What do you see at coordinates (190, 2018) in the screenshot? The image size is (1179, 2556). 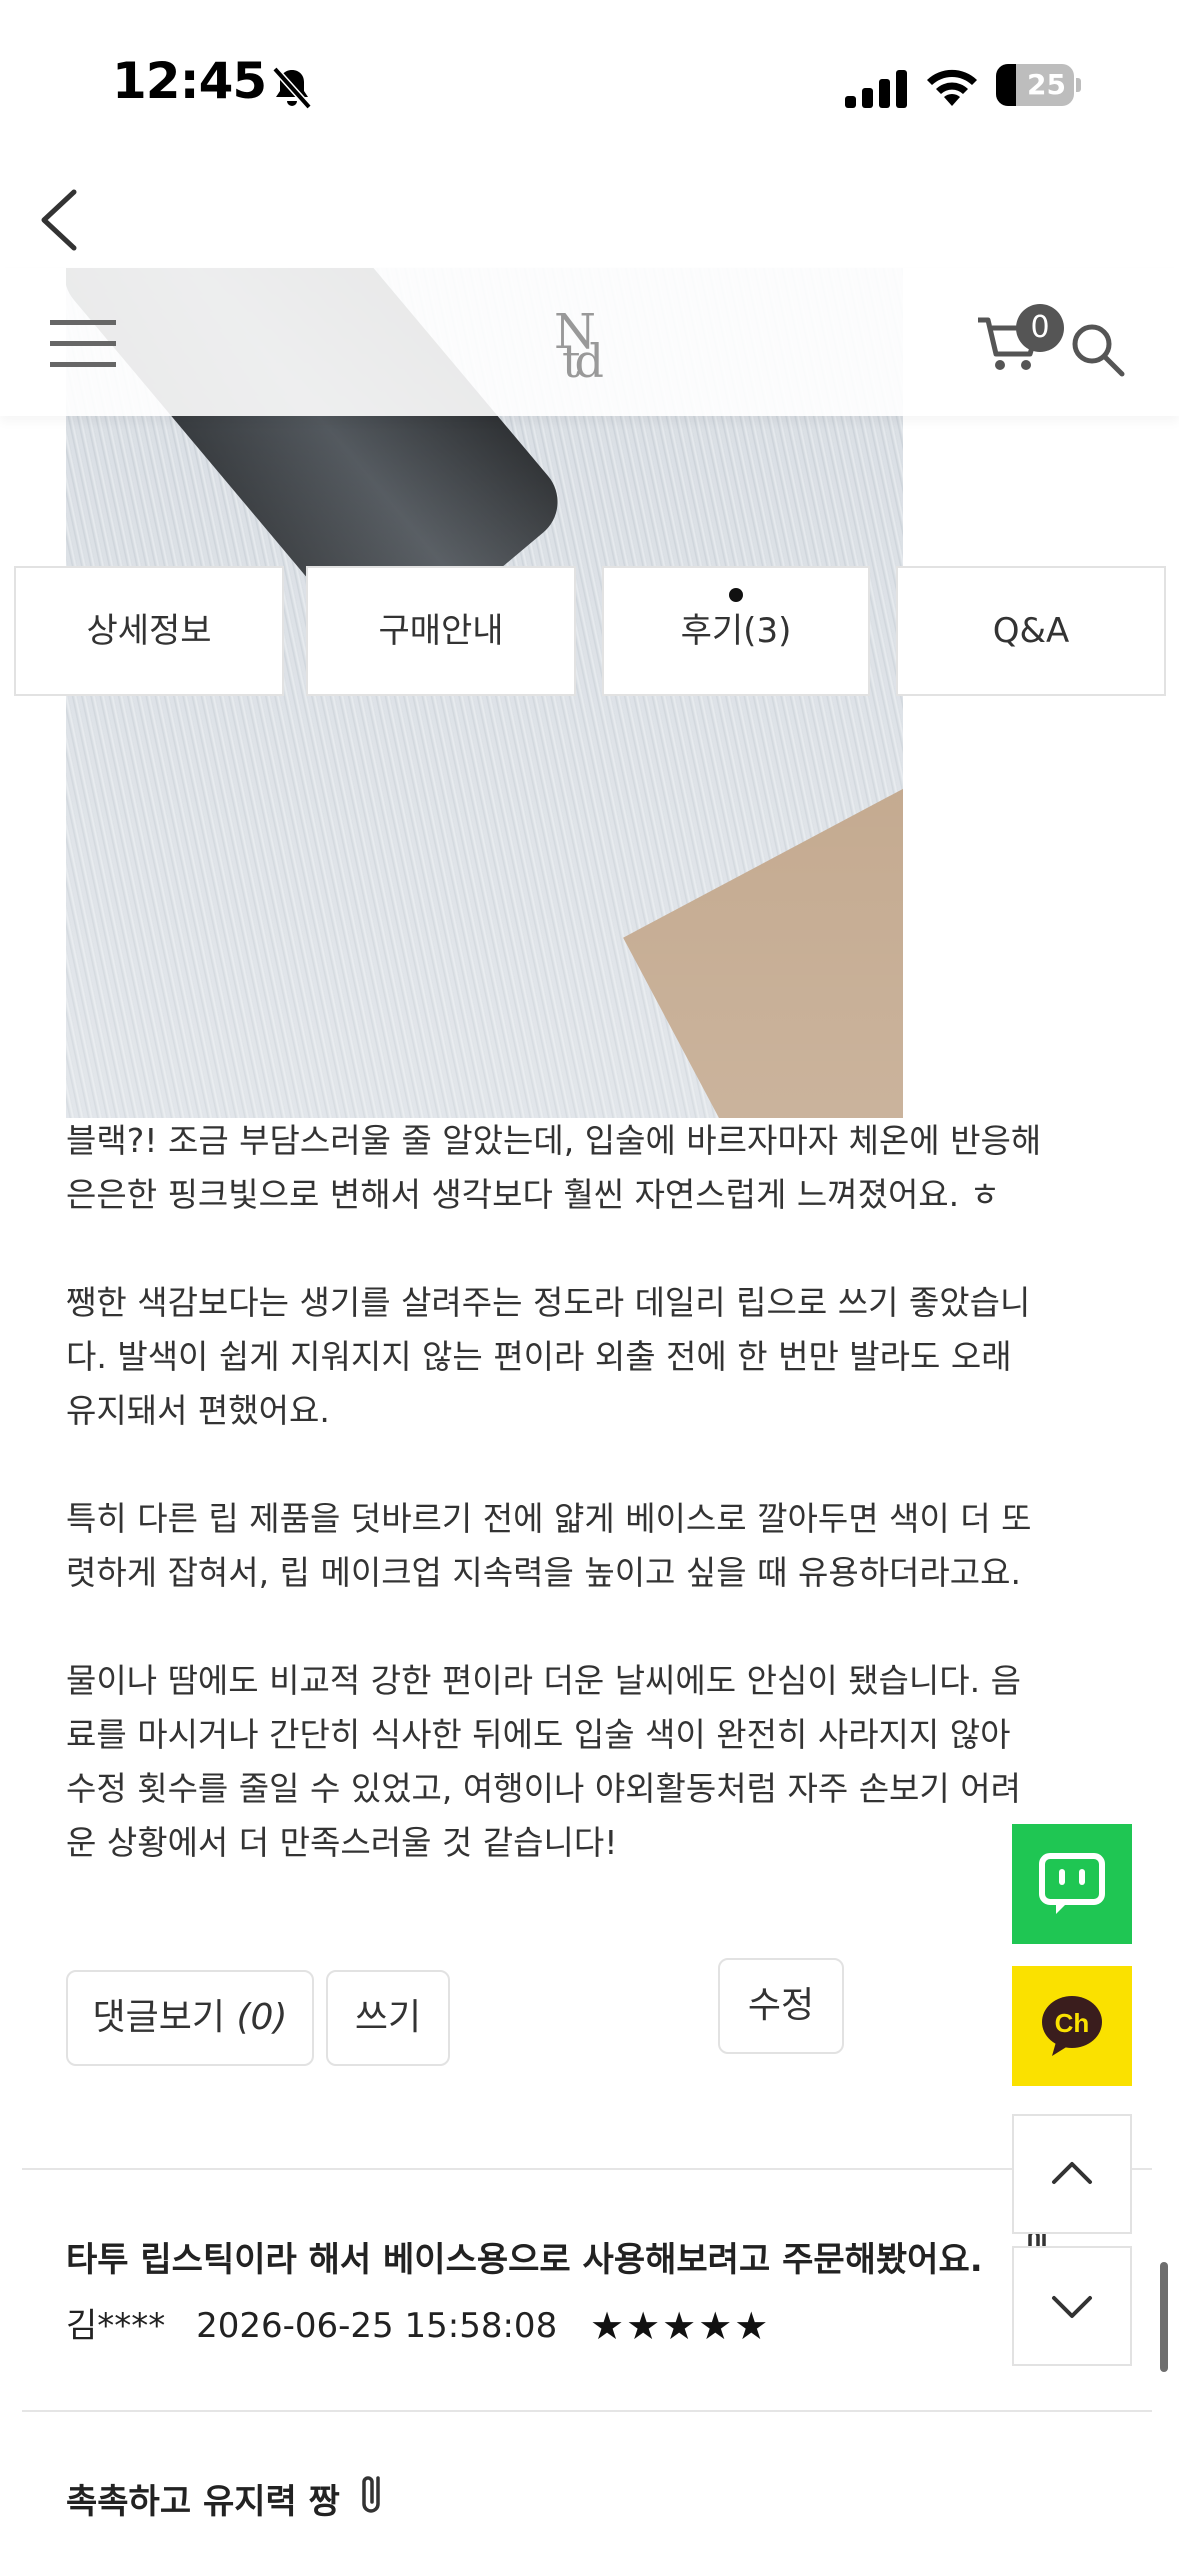 I see `view-comments-button: 댓글보기 (0)` at bounding box center [190, 2018].